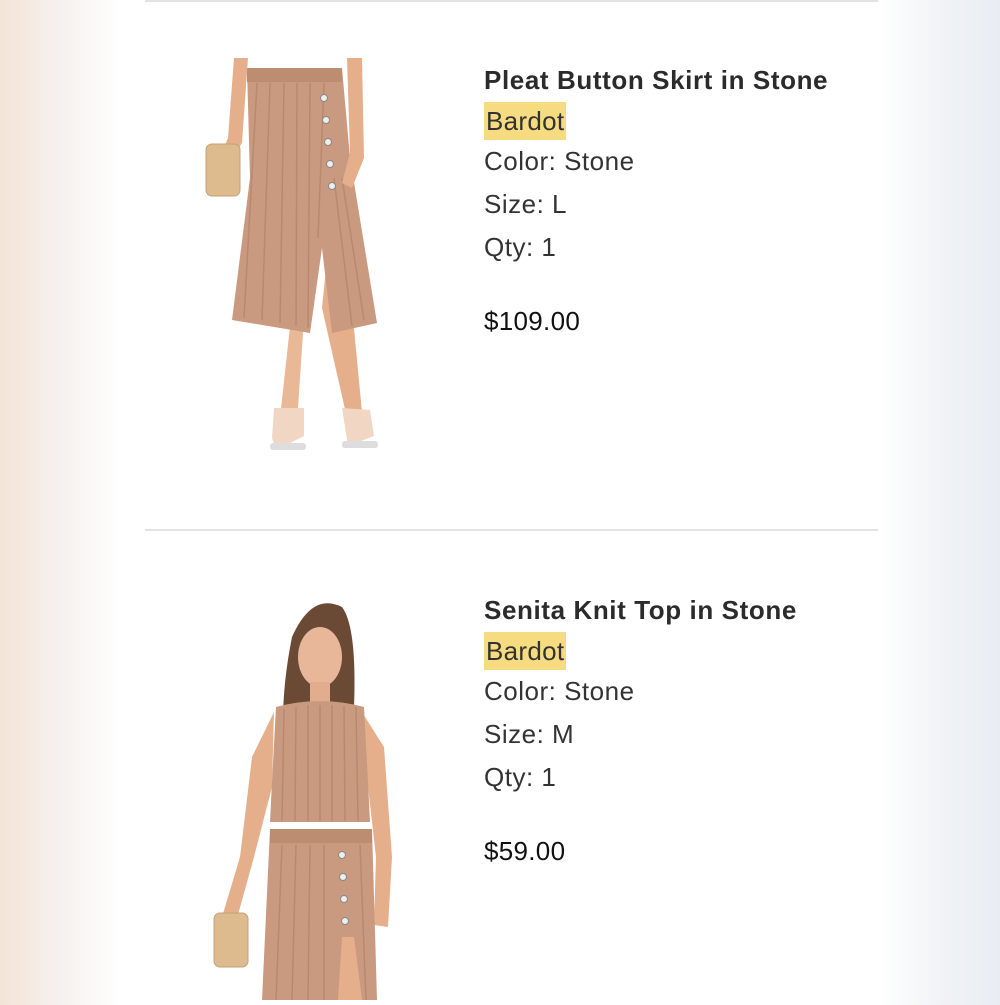 This screenshot has height=1005, width=1000. Describe the element at coordinates (656, 80) in the screenshot. I see `item-title: Pleat Button Skirt in Stone` at that location.